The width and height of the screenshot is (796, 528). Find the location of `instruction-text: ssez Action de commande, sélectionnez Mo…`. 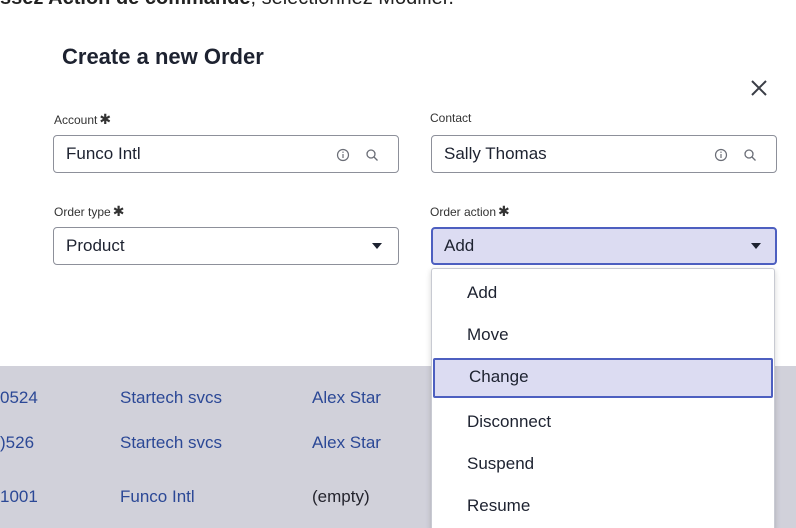

instruction-text: ssez Action de commande, sélectionnez Mo… is located at coordinates (227, 5).